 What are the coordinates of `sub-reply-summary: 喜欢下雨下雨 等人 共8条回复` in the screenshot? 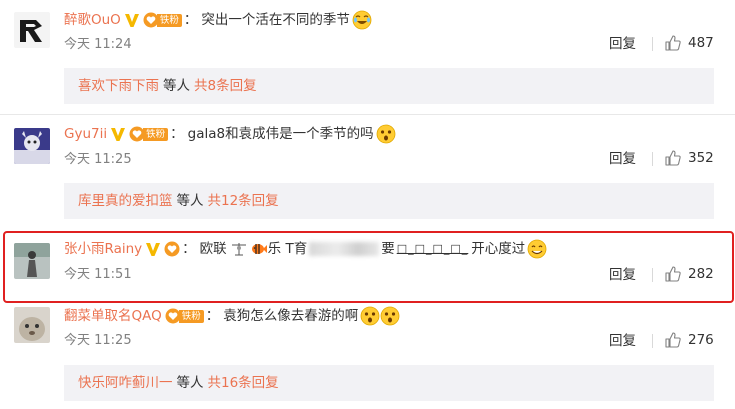 It's located at (389, 86).